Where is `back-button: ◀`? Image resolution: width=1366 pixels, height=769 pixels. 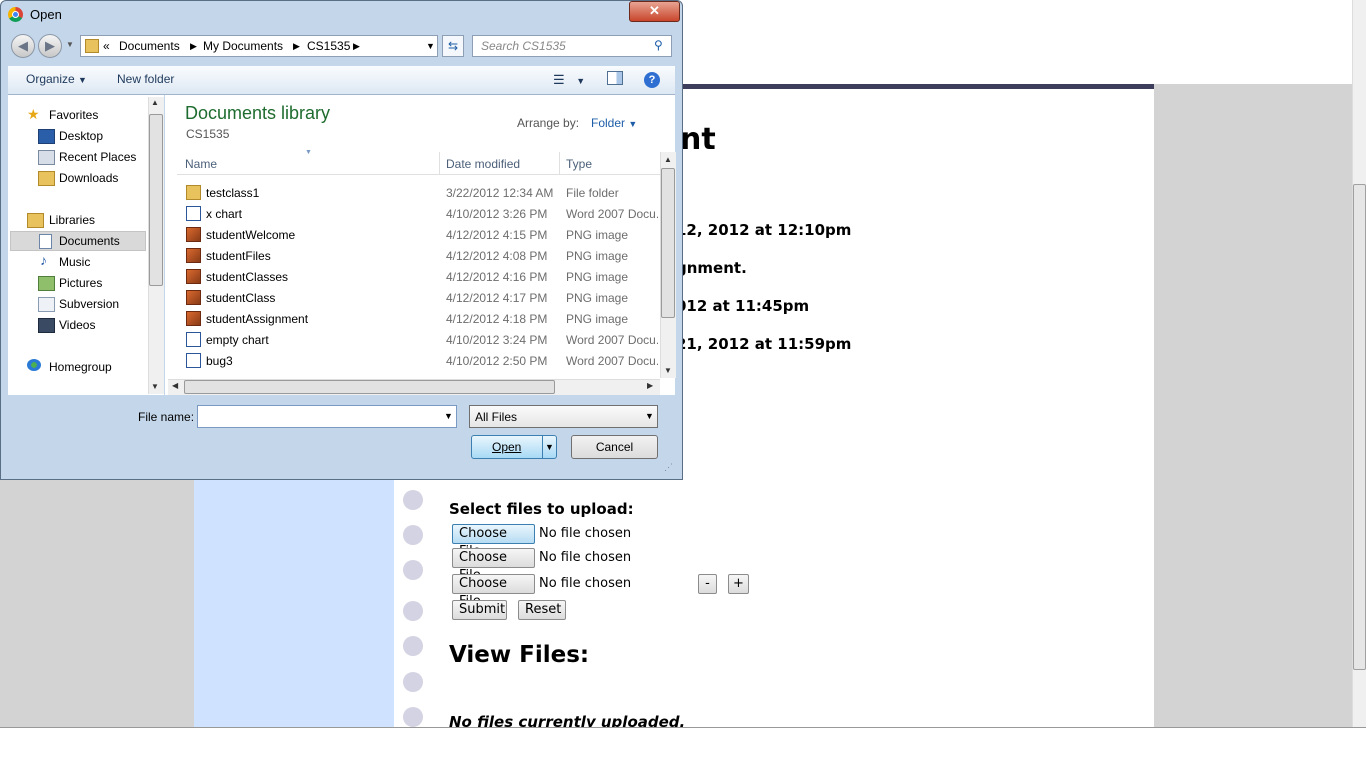
back-button: ◀ is located at coordinates (23, 46).